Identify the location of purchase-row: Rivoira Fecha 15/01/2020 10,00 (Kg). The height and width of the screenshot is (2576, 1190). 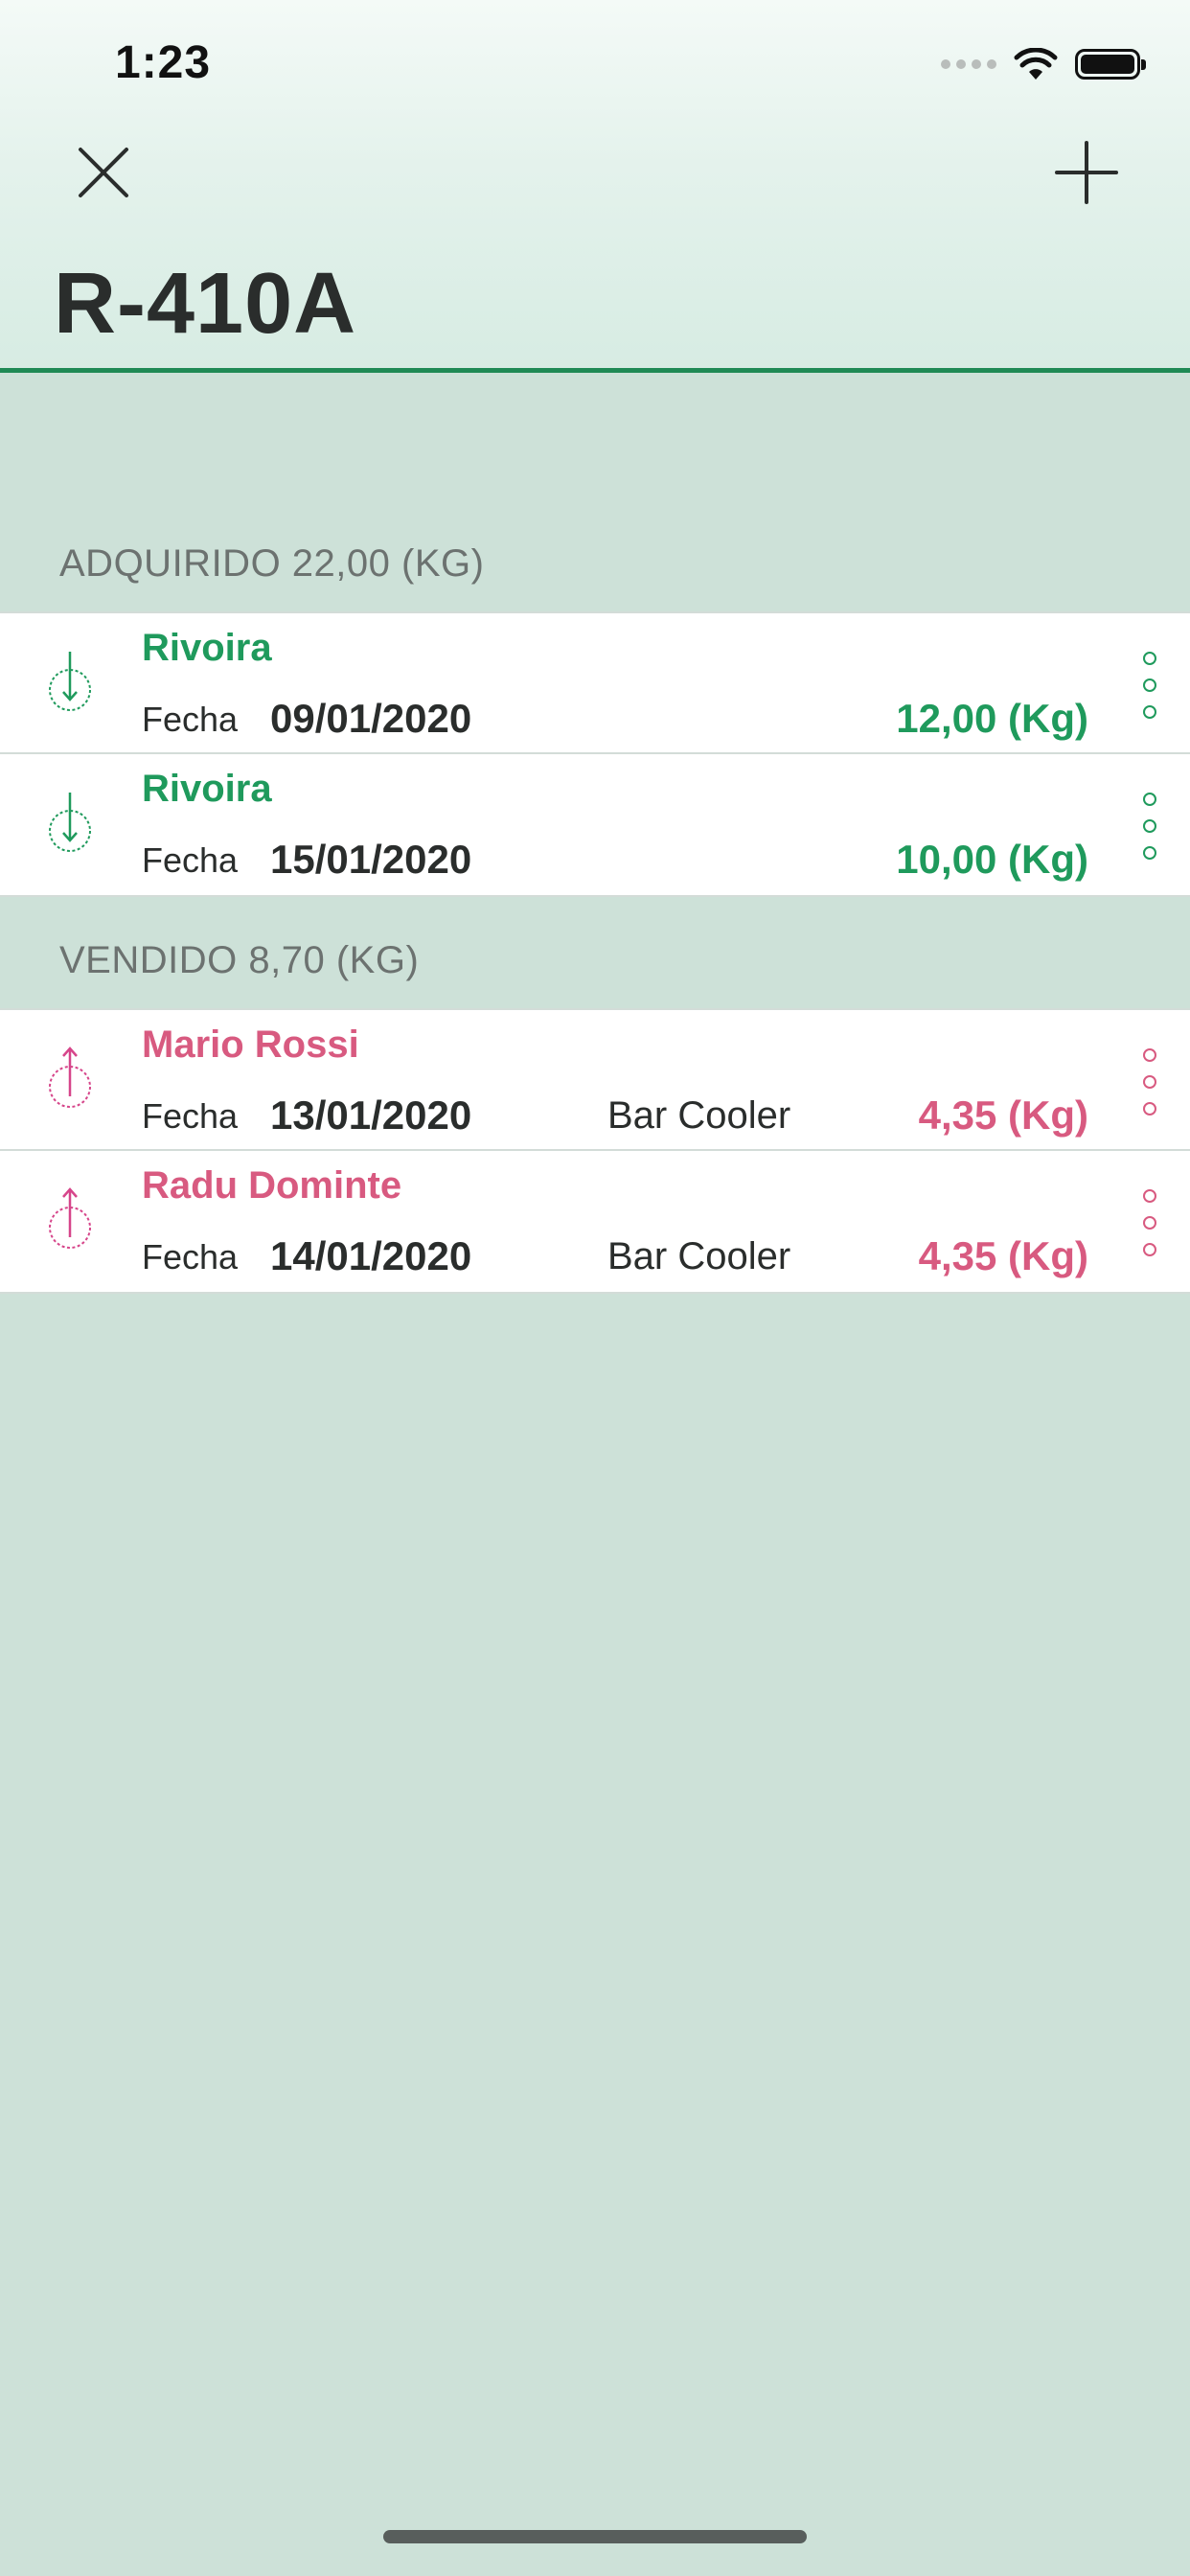
(595, 825).